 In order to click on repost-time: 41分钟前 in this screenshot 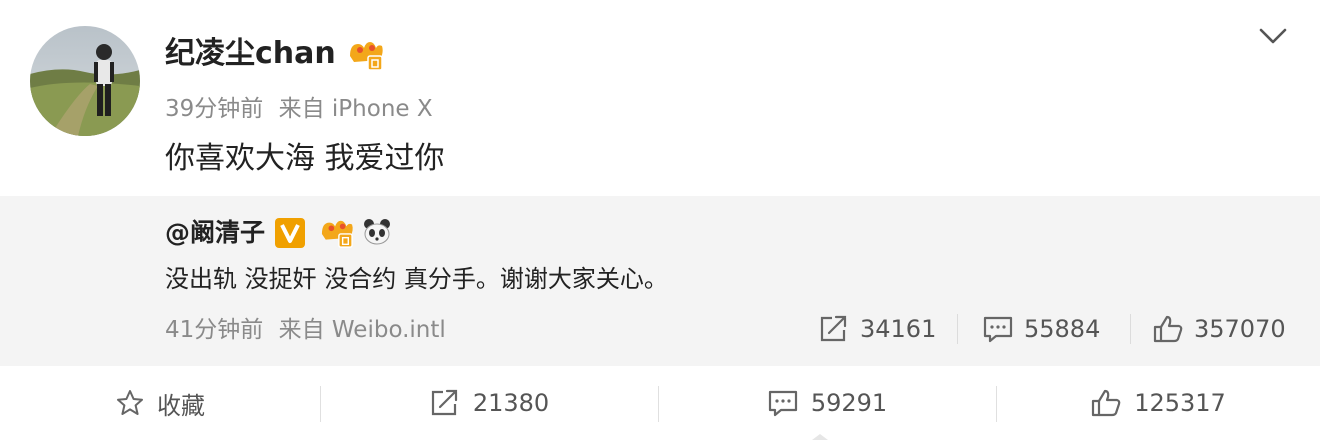, I will do `click(214, 330)`.